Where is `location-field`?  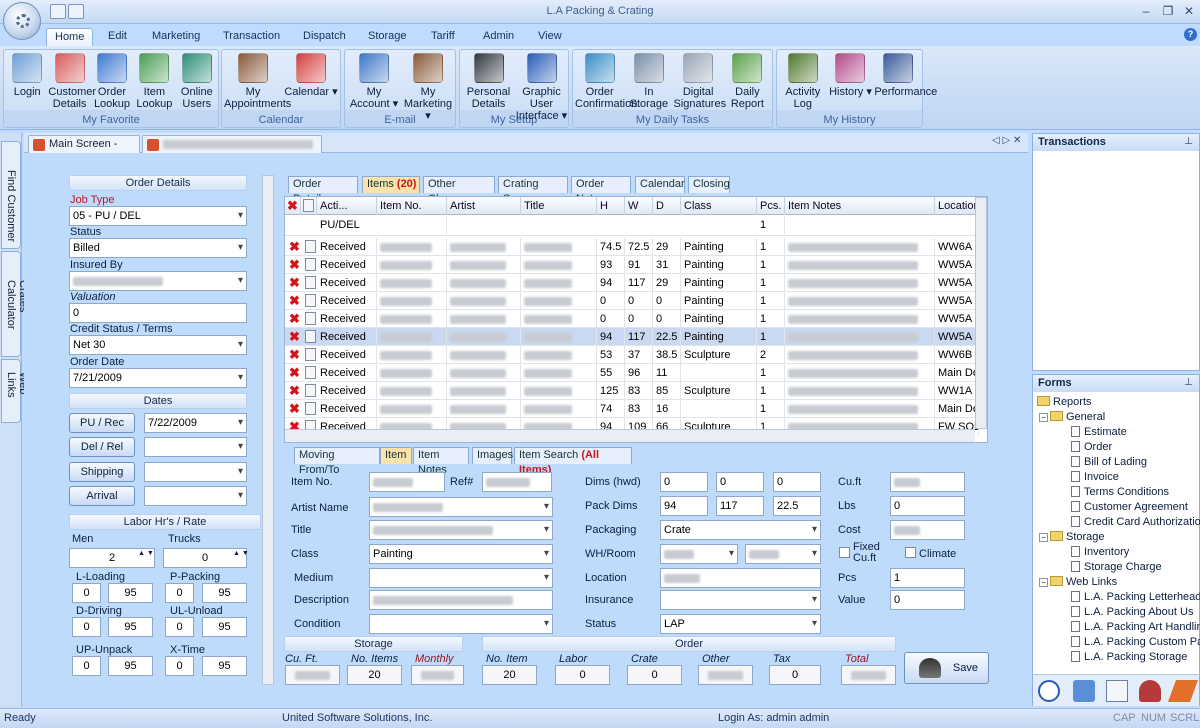 location-field is located at coordinates (740, 578).